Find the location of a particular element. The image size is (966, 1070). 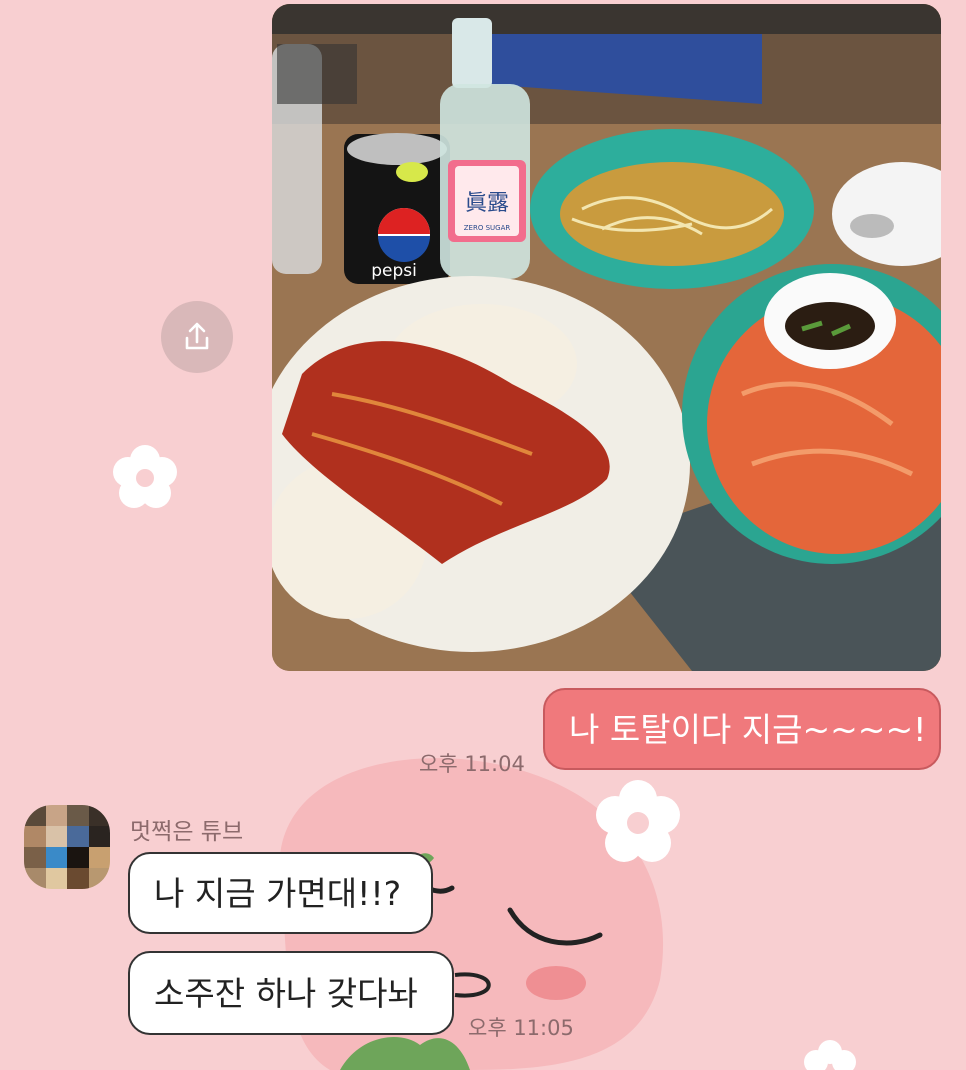

pepsi-can: pepsi is located at coordinates (397, 208).